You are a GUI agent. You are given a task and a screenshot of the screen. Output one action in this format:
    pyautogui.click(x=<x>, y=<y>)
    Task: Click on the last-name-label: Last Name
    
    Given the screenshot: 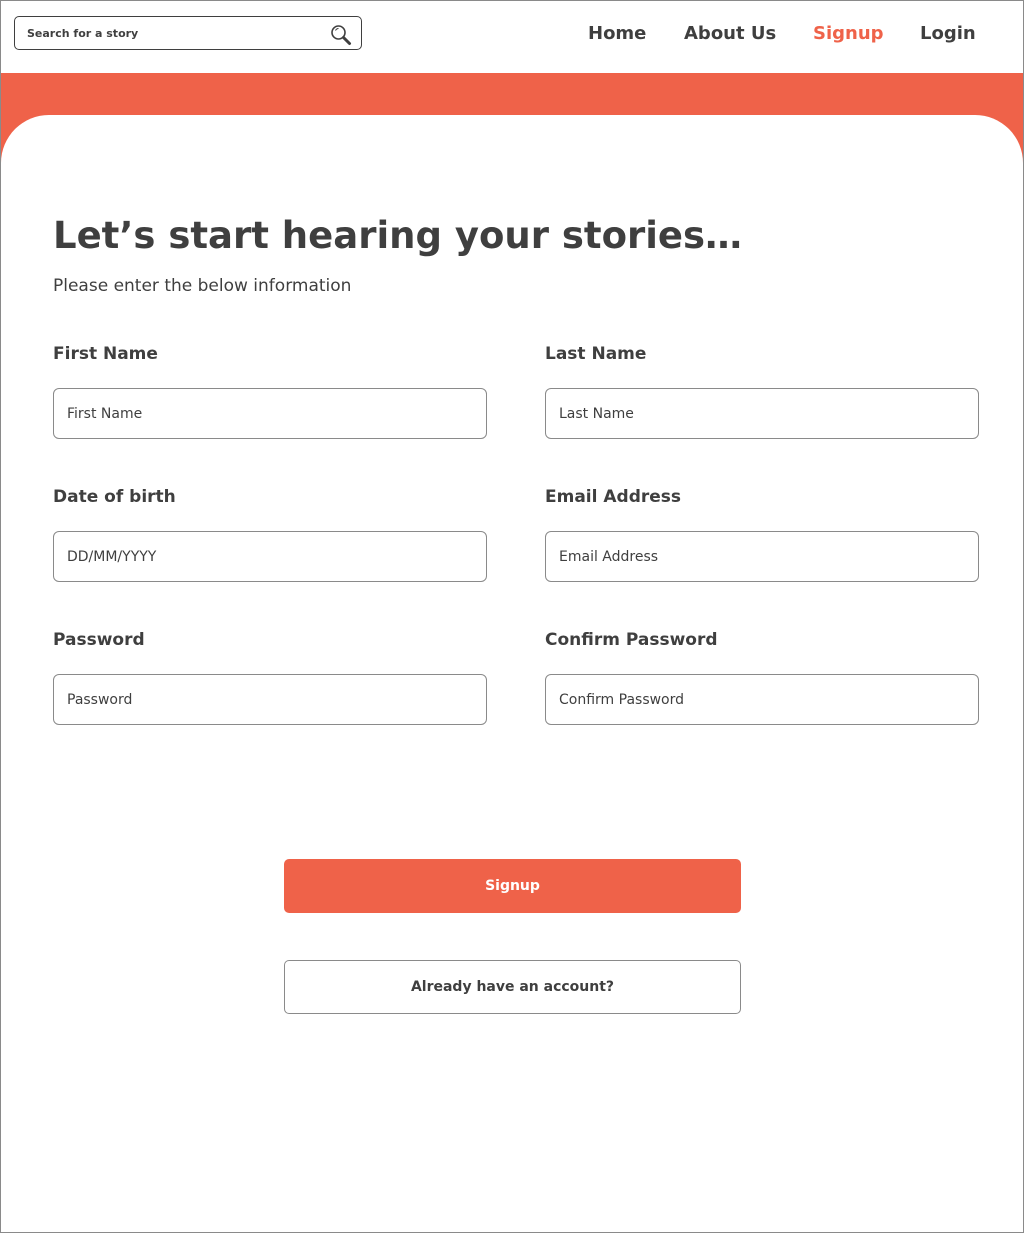 What is the action you would take?
    pyautogui.click(x=596, y=354)
    